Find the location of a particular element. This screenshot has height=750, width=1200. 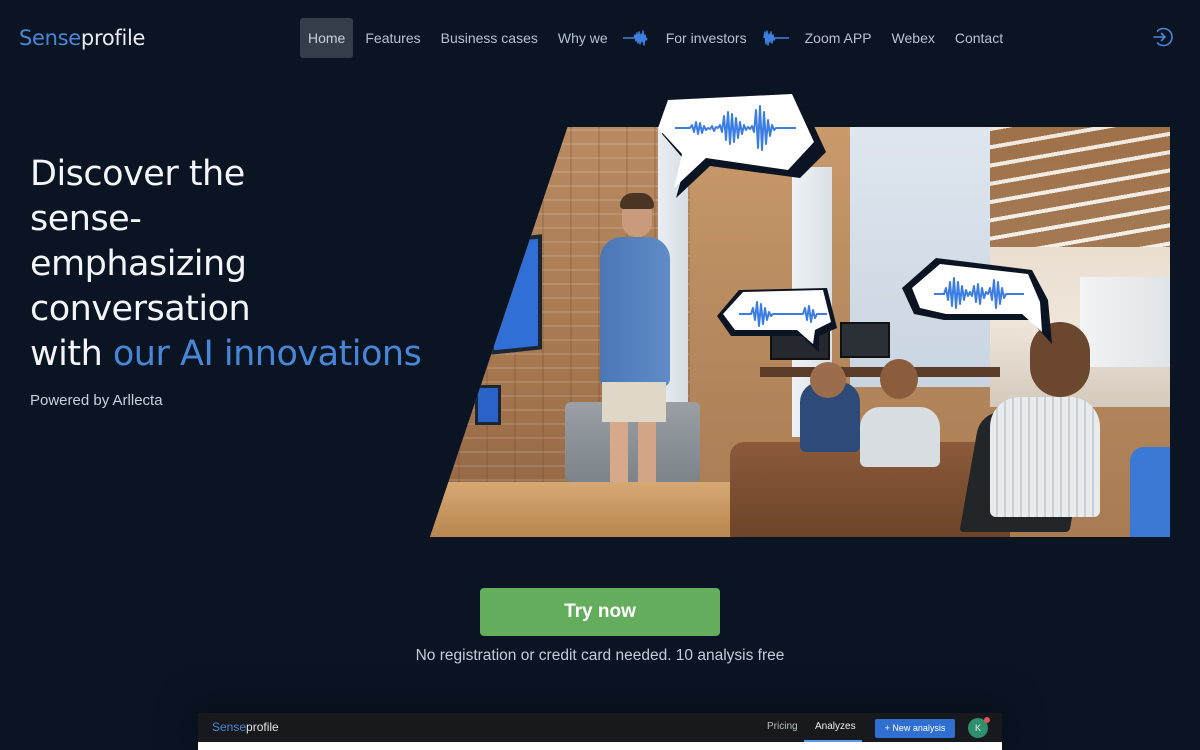

photo-presenter-shorts is located at coordinates (634, 402).